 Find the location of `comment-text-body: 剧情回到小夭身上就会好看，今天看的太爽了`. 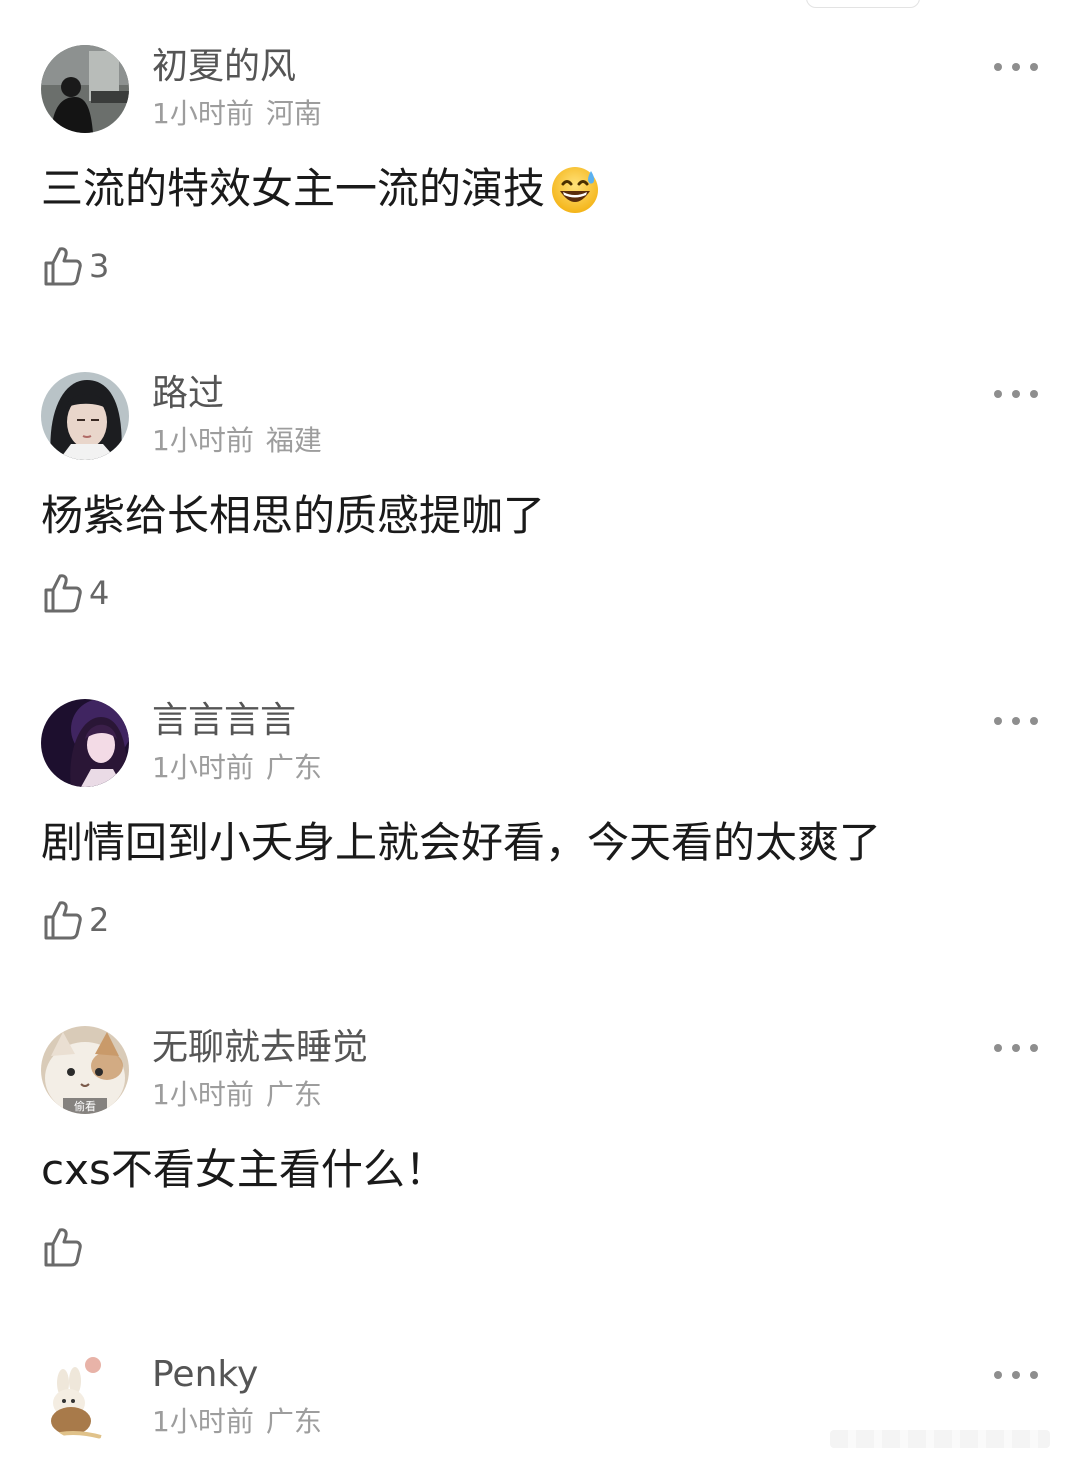

comment-text-body: 剧情回到小夭身上就会好看，今天看的太爽了 is located at coordinates (461, 842).